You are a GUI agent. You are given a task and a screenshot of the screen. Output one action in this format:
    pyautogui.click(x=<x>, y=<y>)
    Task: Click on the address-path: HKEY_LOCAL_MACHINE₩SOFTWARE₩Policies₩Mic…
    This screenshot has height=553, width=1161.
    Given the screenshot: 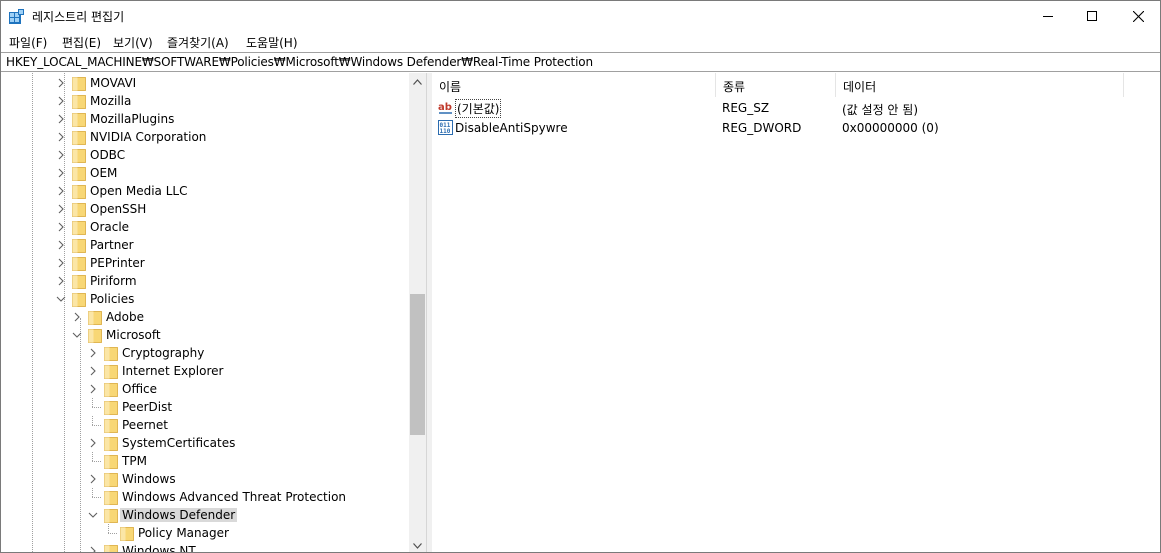 What is the action you would take?
    pyautogui.click(x=299, y=62)
    